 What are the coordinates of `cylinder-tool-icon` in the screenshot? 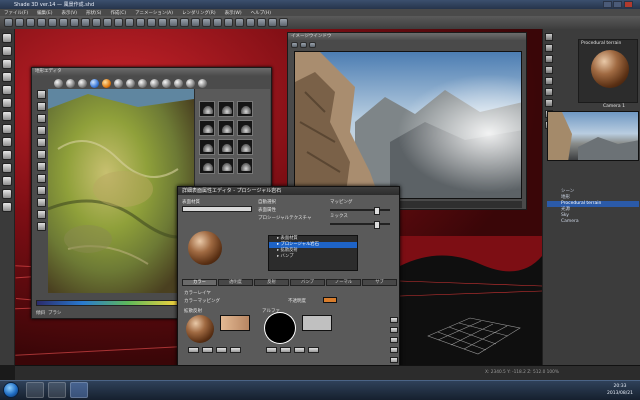 It's located at (7, 90).